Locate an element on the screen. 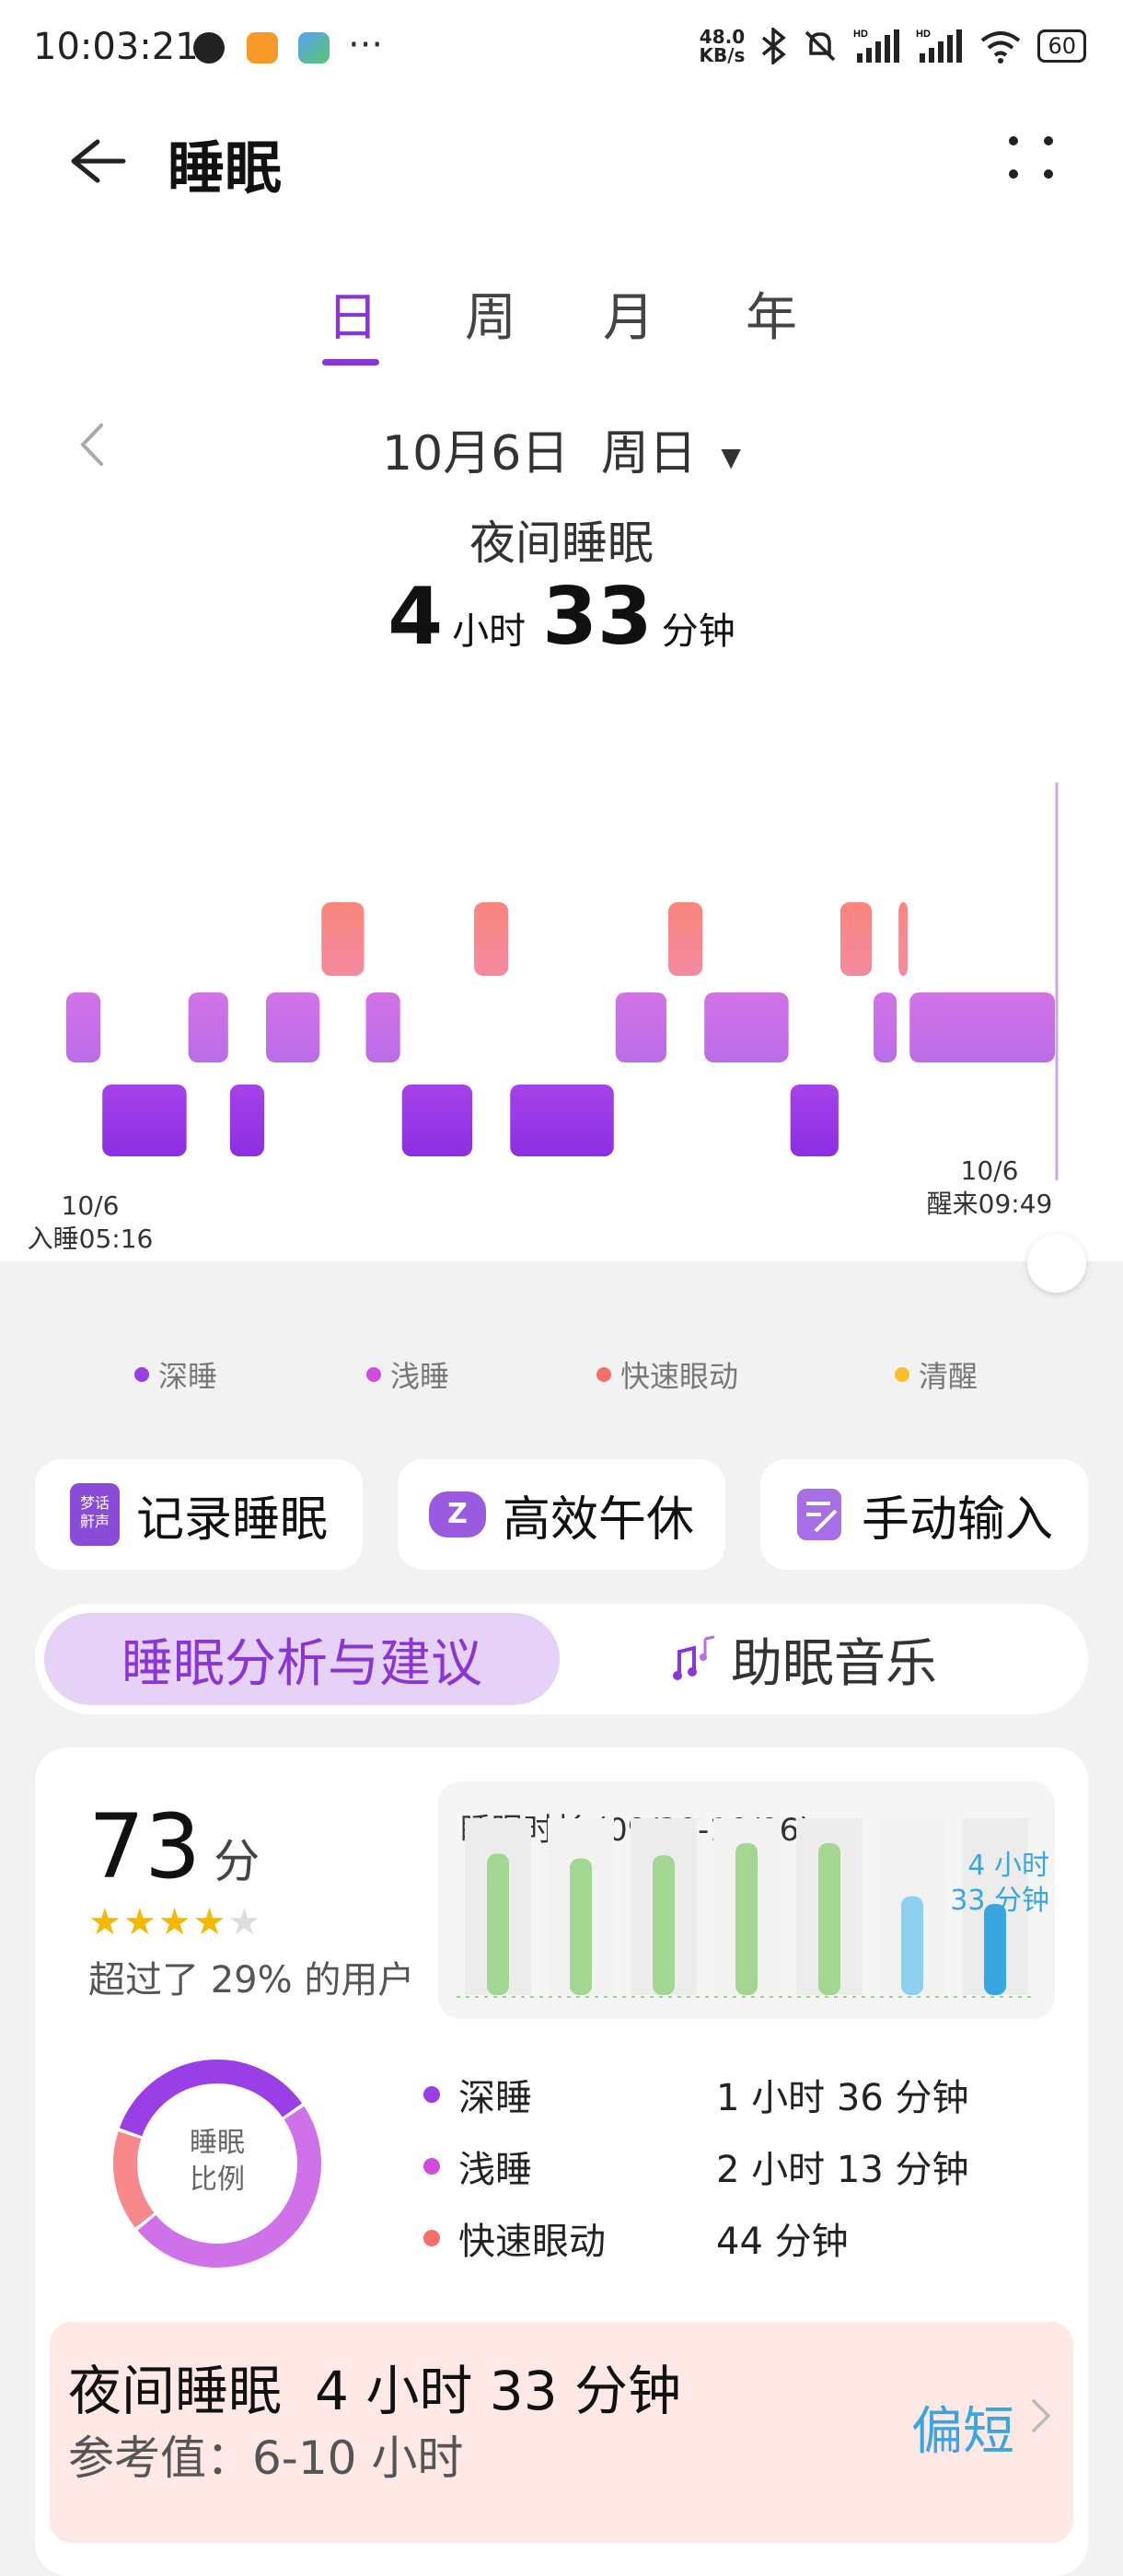 Image resolution: width=1123 pixels, height=2576 pixels. net-speed: 48.0 KB/s is located at coordinates (722, 46).